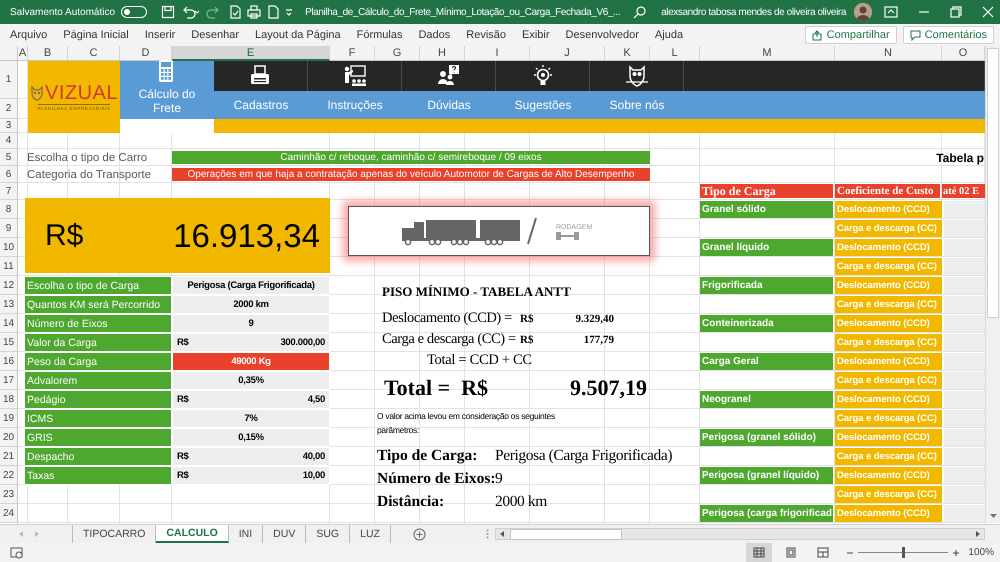  Describe the element at coordinates (9, 456) in the screenshot. I see `row-header: 21` at that location.